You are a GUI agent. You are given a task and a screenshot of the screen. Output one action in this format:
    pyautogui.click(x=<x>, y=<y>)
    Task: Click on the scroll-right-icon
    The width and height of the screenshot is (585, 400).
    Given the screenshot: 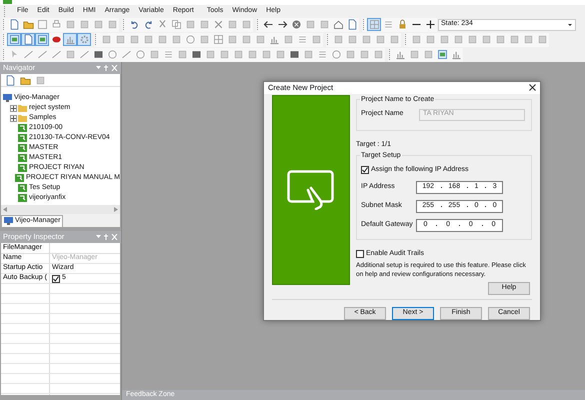 What is the action you would take?
    pyautogui.click(x=116, y=209)
    